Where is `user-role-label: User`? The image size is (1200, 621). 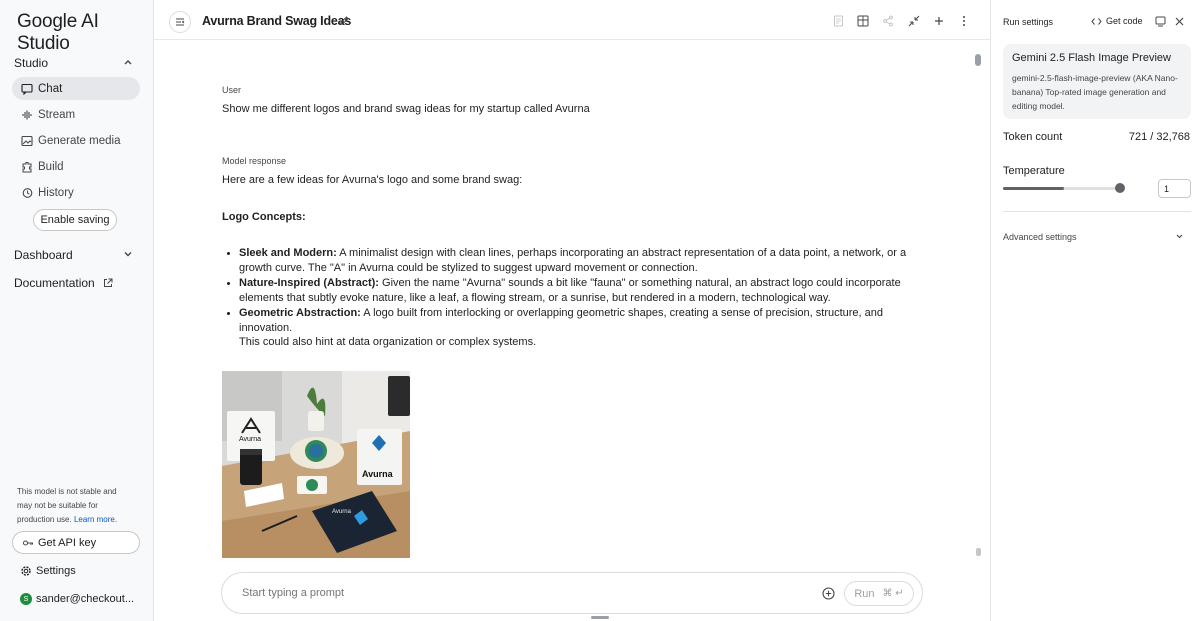 user-role-label: User is located at coordinates (232, 90).